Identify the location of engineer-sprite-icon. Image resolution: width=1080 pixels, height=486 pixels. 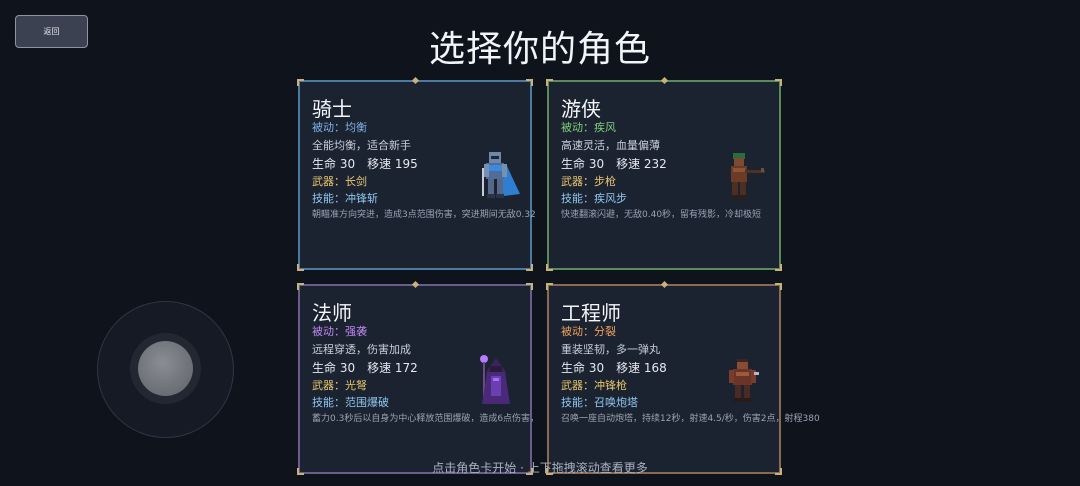
(744, 380).